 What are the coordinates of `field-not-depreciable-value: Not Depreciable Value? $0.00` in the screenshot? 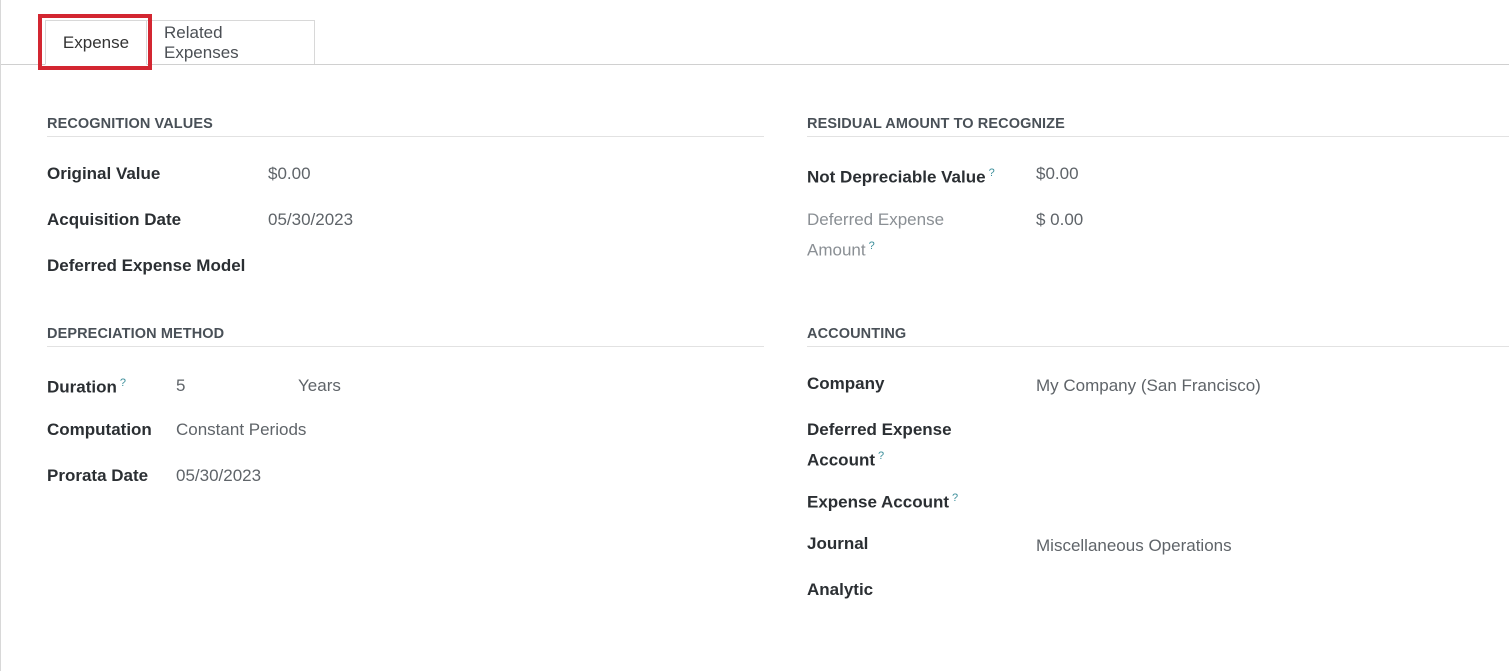 It's located at (1158, 175).